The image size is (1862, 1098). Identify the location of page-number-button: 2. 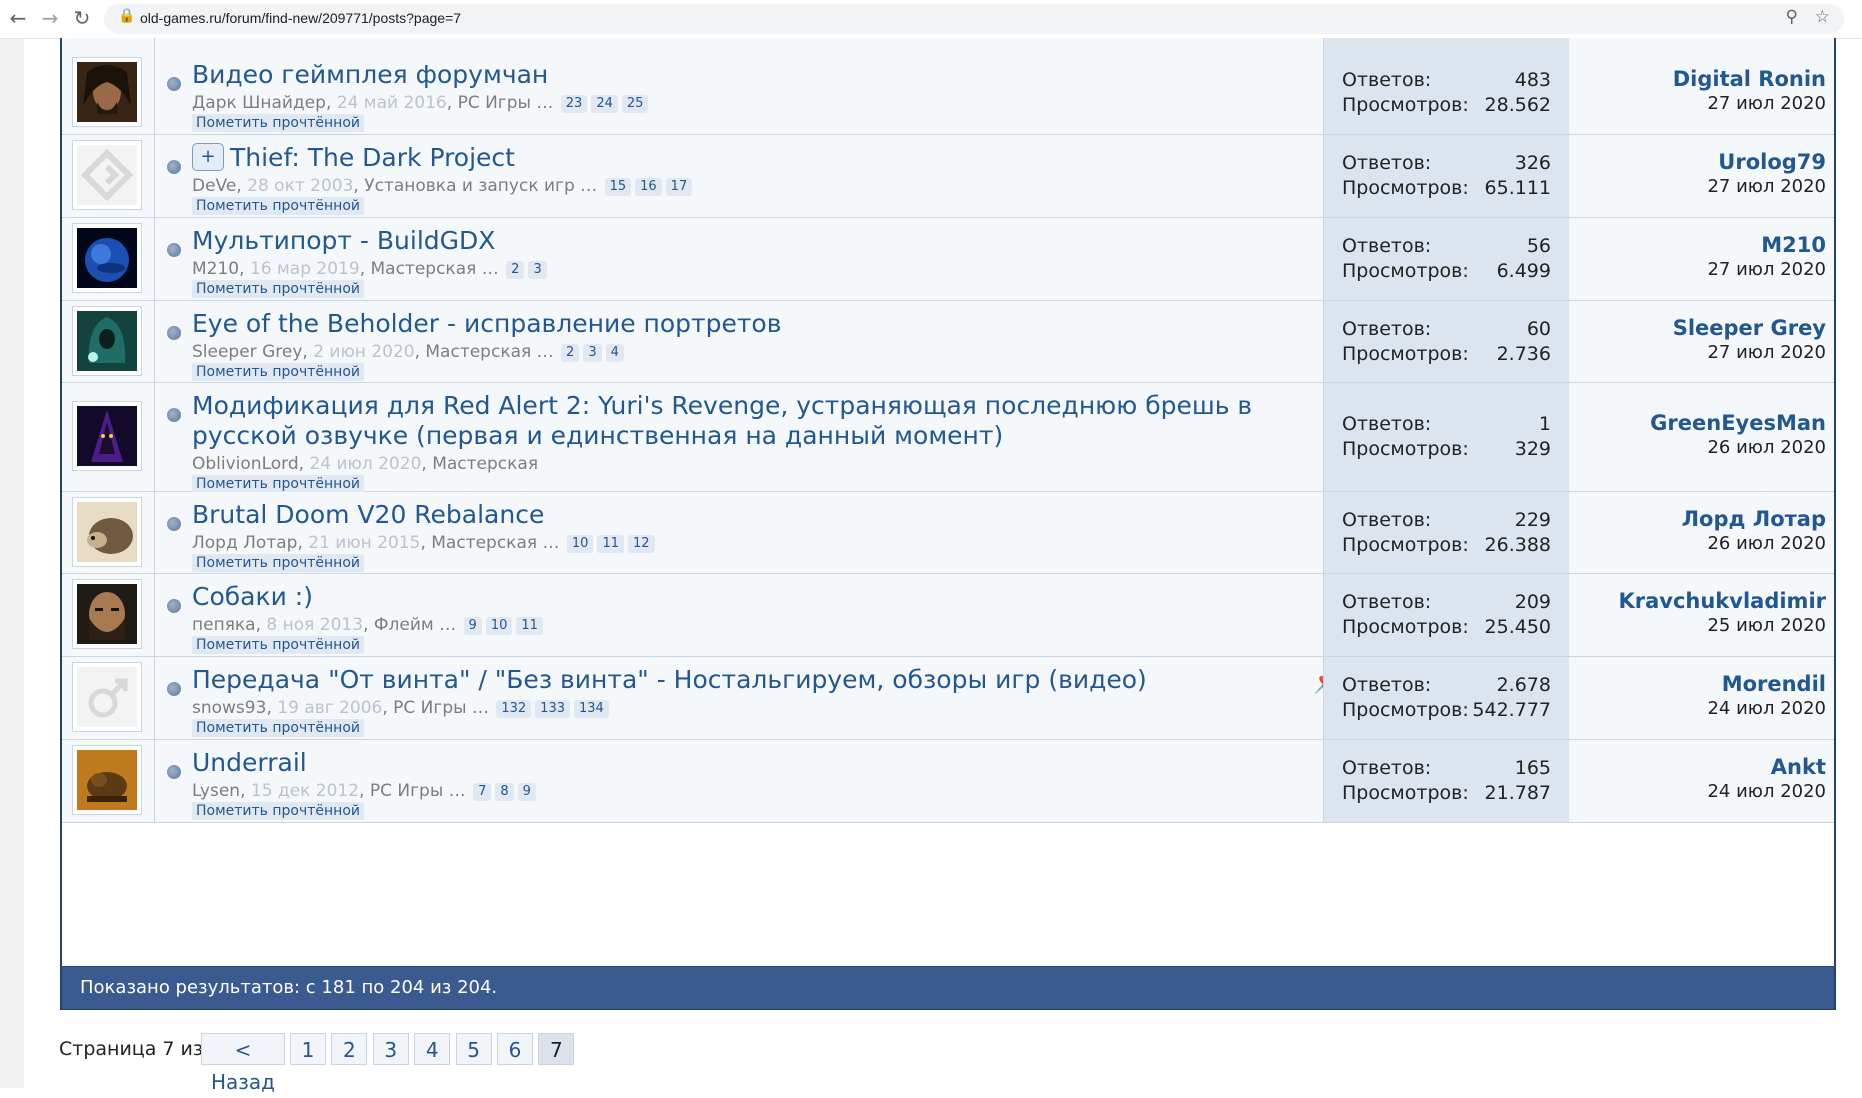
(349, 1049).